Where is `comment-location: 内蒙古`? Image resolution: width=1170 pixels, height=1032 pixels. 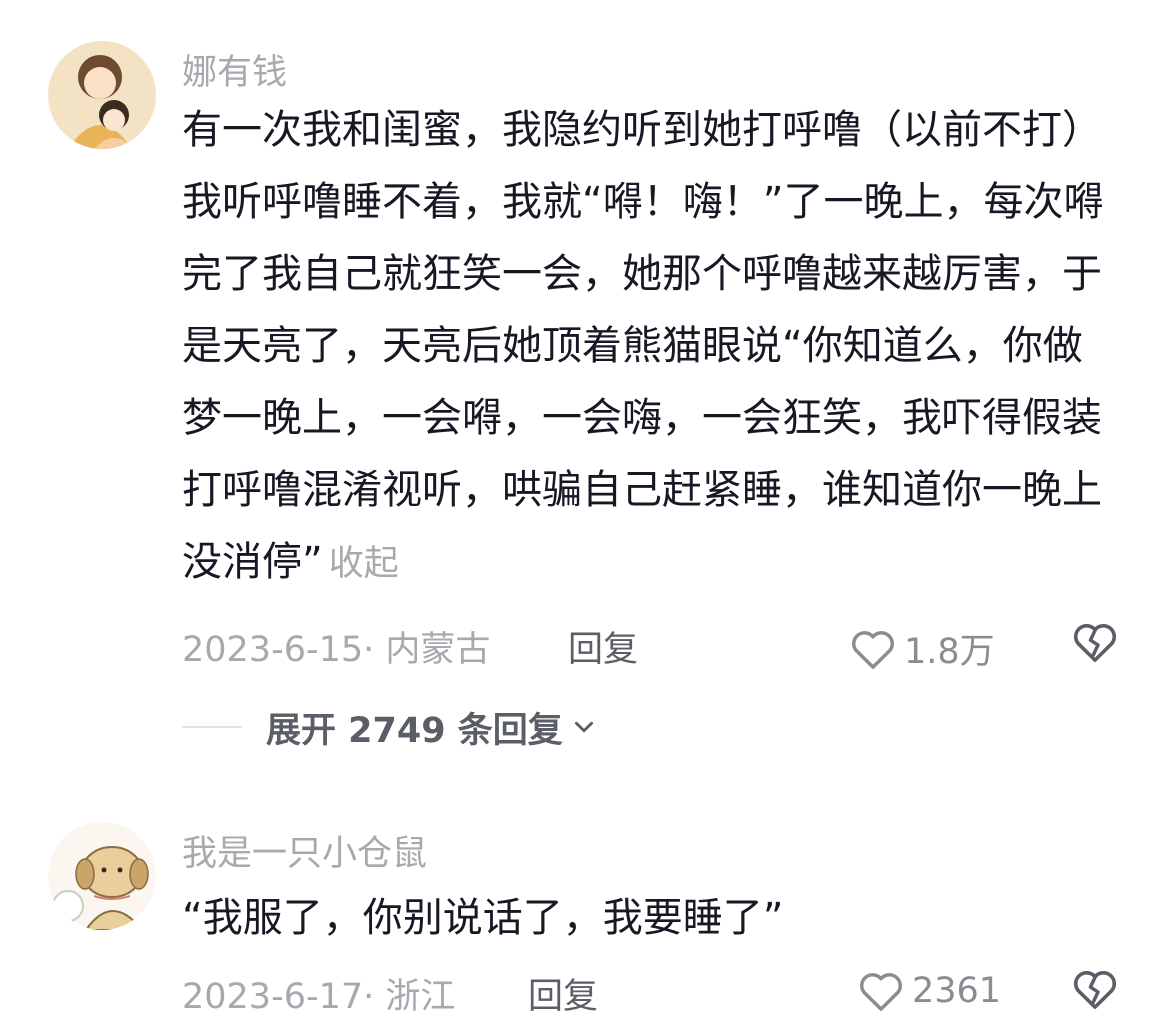 comment-location: 内蒙古 is located at coordinates (438, 650).